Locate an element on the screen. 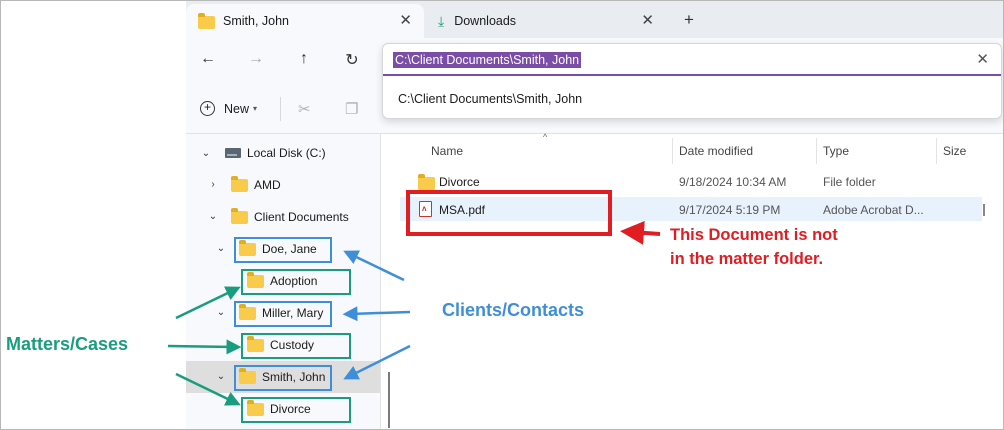 Image resolution: width=1004 pixels, height=430 pixels. sidebar-item-amd: AMD is located at coordinates (256, 185).